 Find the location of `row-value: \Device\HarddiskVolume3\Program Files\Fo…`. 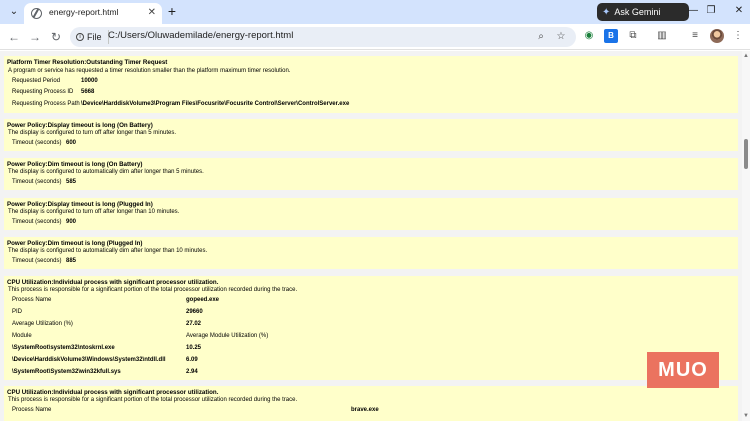

row-value: \Device\HarddiskVolume3\Program Files\Fo… is located at coordinates (215, 104).